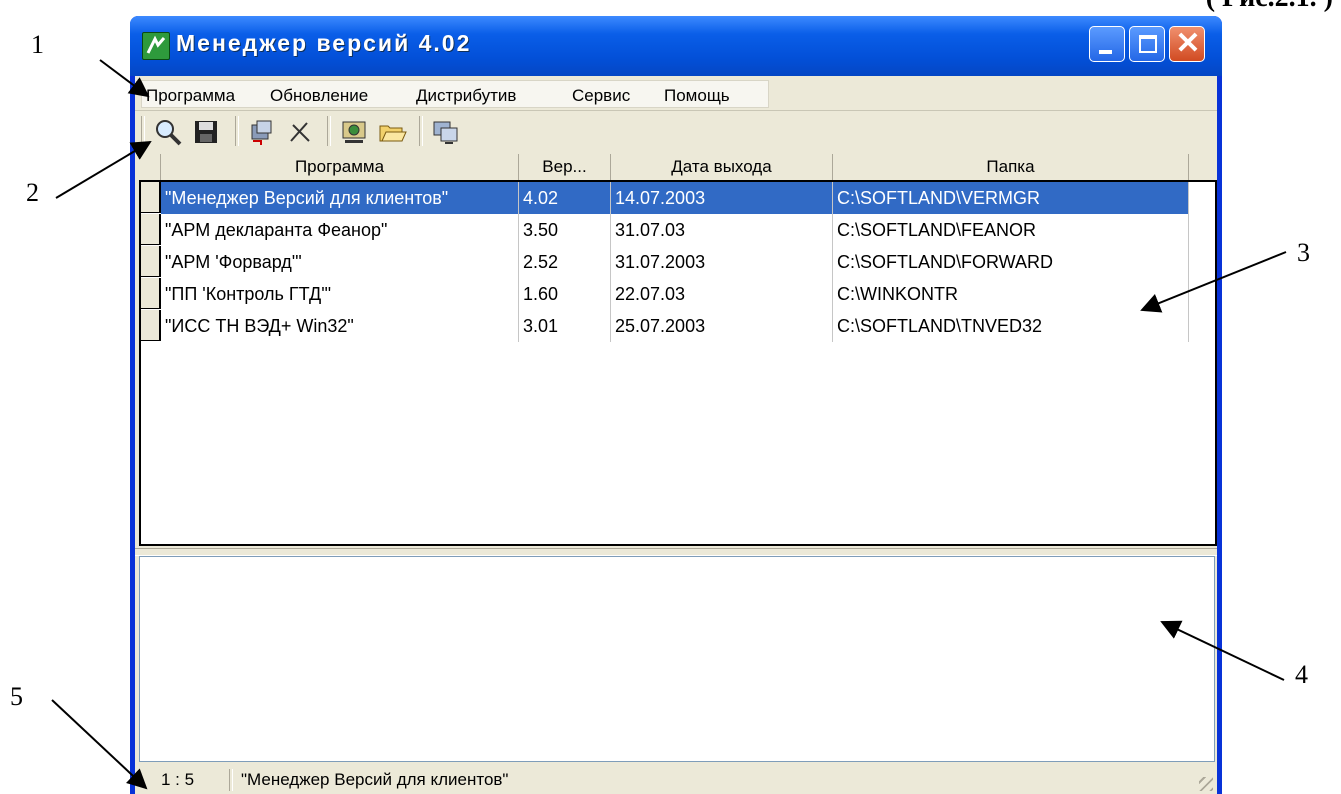 This screenshot has width=1341, height=794. Describe the element at coordinates (722, 167) in the screenshot. I see `column-header-date: Дата выхода` at that location.